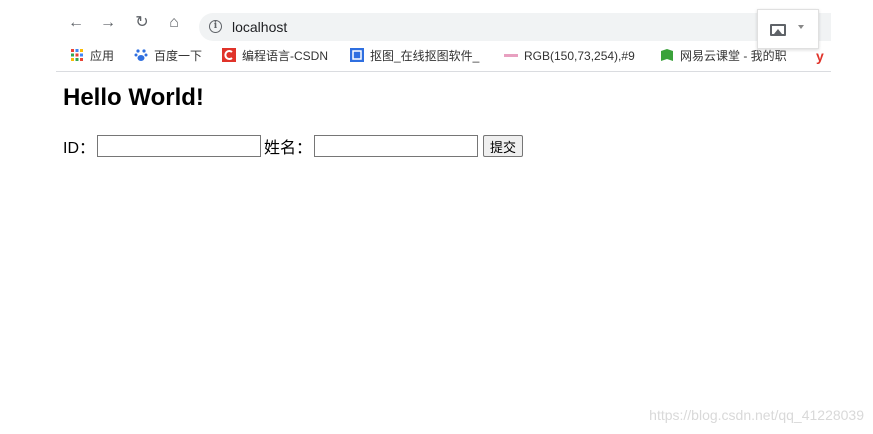  I want to click on bookmark-rgb: RGB(150,73,254),#9, so click(569, 56).